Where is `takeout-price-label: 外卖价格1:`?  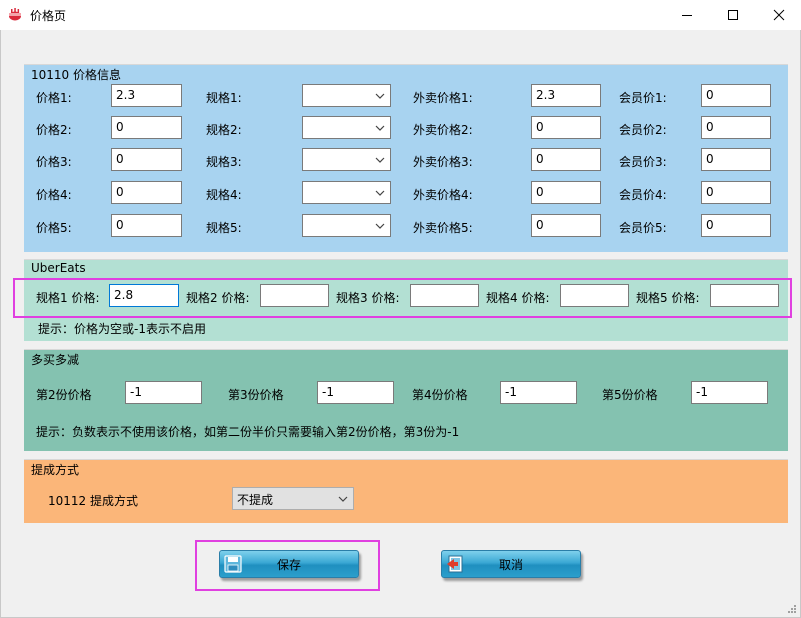
takeout-price-label: 外卖价格1: is located at coordinates (443, 98).